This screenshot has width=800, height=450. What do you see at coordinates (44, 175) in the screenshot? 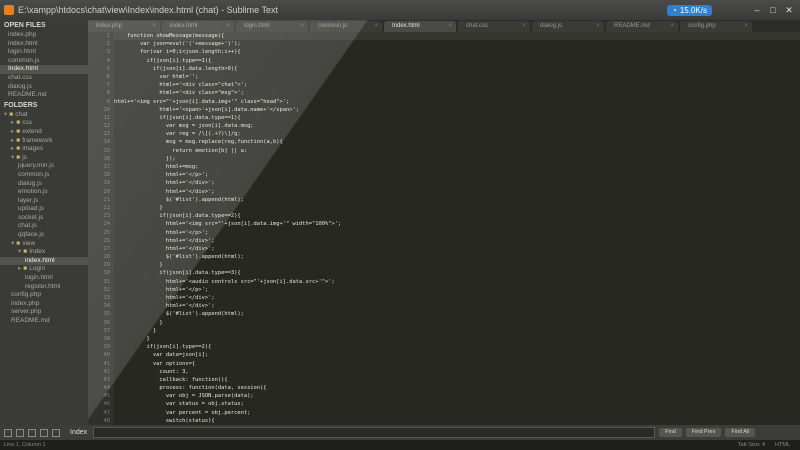
I see `tree-item: common.js` at bounding box center [44, 175].